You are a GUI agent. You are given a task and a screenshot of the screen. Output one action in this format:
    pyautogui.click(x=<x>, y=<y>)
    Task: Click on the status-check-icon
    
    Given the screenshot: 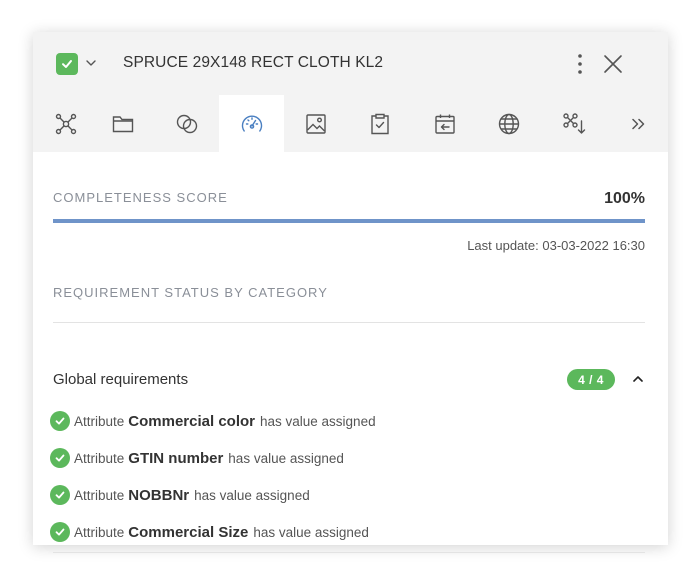 What is the action you would take?
    pyautogui.click(x=67, y=64)
    